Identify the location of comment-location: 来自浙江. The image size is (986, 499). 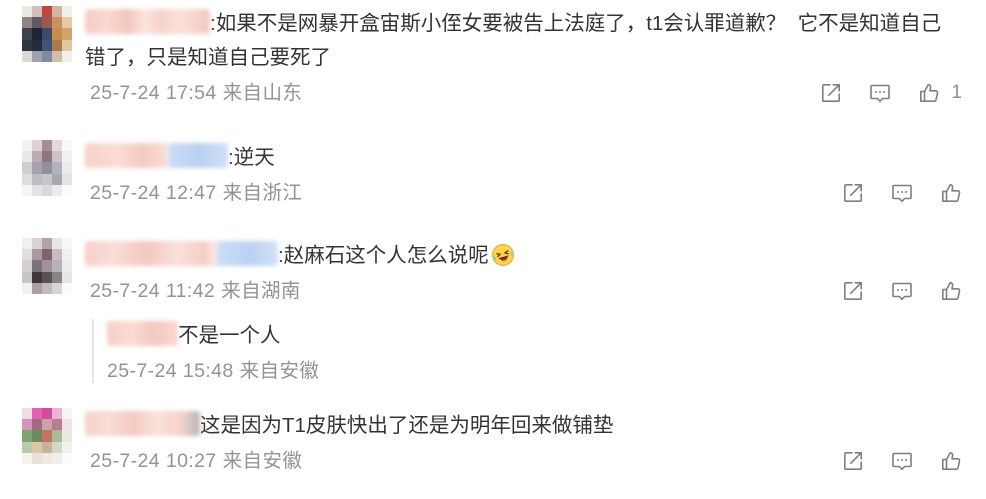
(262, 193).